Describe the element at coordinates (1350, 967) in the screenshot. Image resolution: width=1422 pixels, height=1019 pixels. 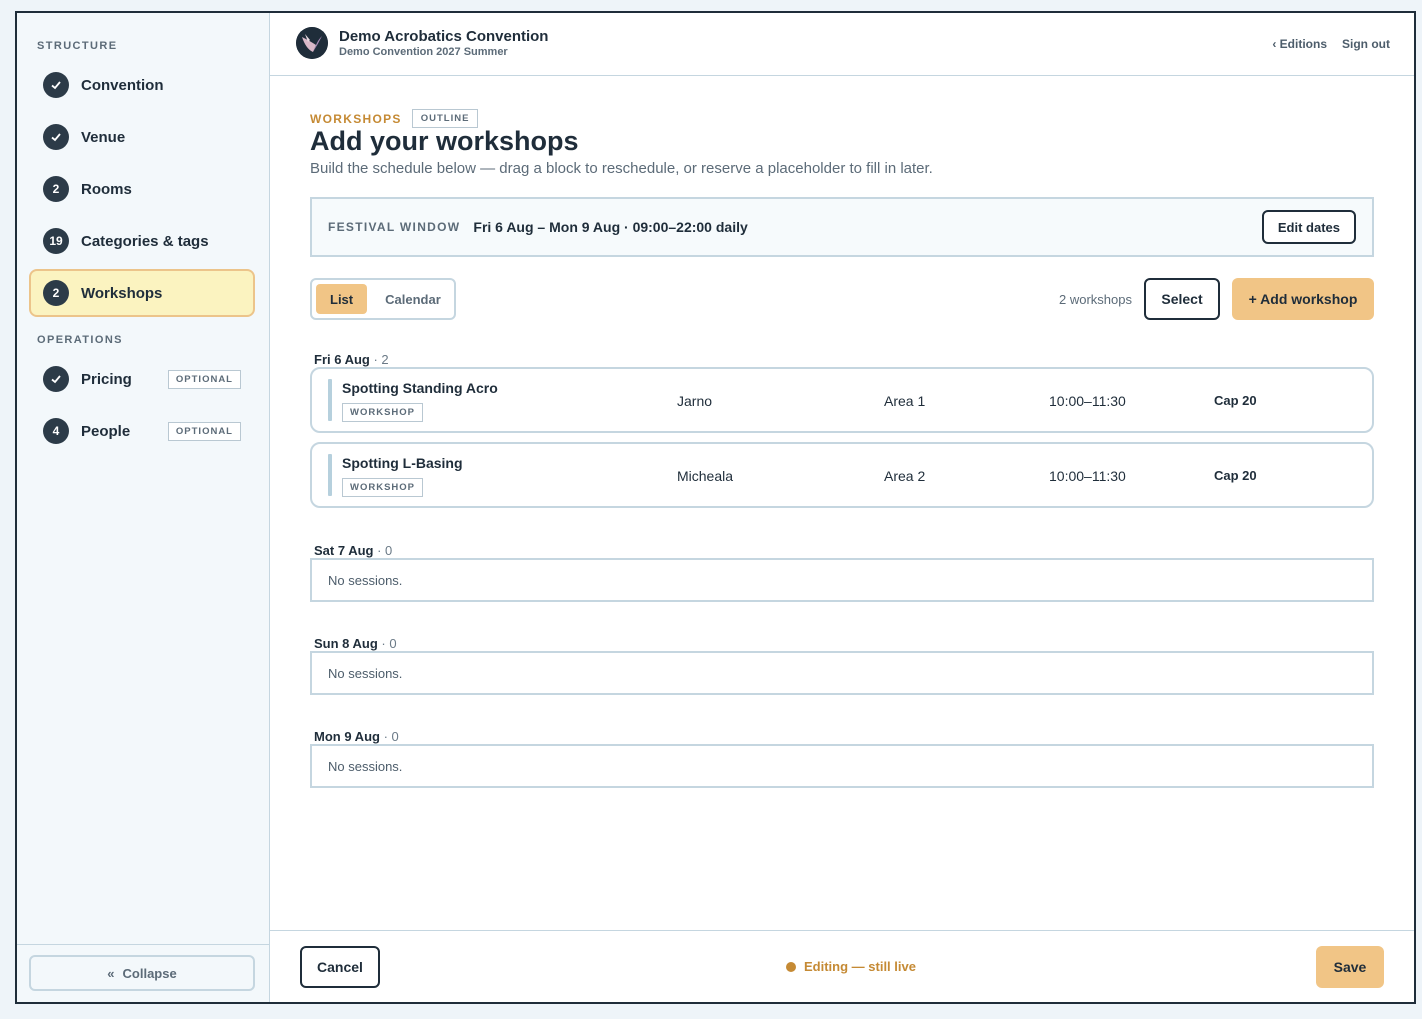
I see `save-button: Save` at that location.